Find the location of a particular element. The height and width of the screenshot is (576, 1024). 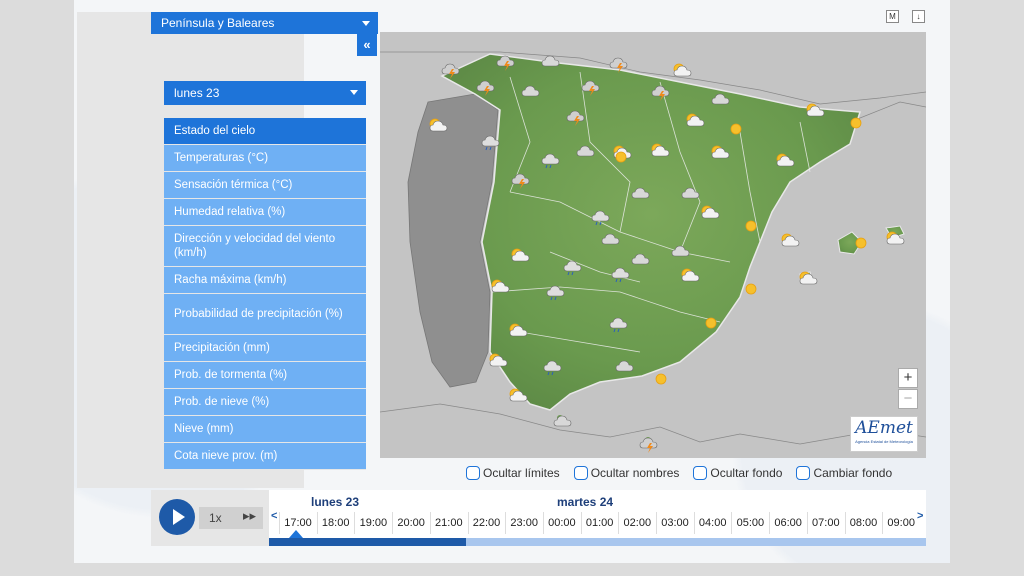

timeline-hour: 06:00 is located at coordinates (787, 523).